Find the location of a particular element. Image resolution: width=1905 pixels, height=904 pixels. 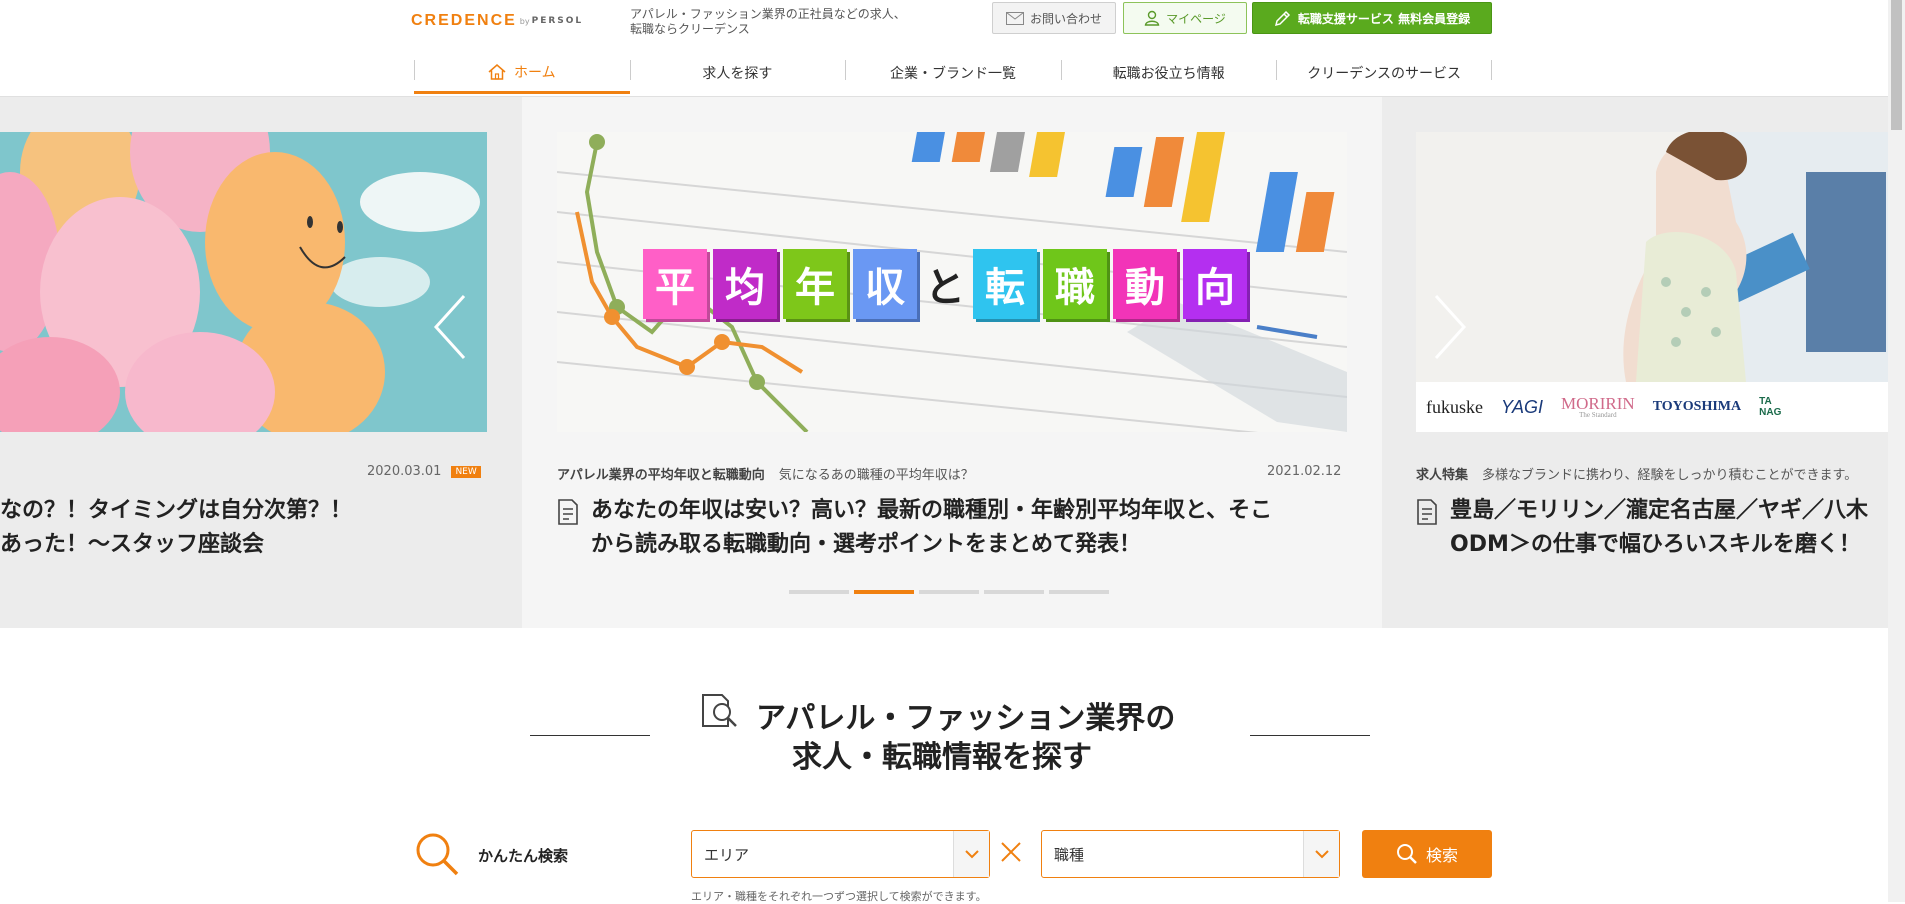

banner-char: と is located at coordinates (945, 288).